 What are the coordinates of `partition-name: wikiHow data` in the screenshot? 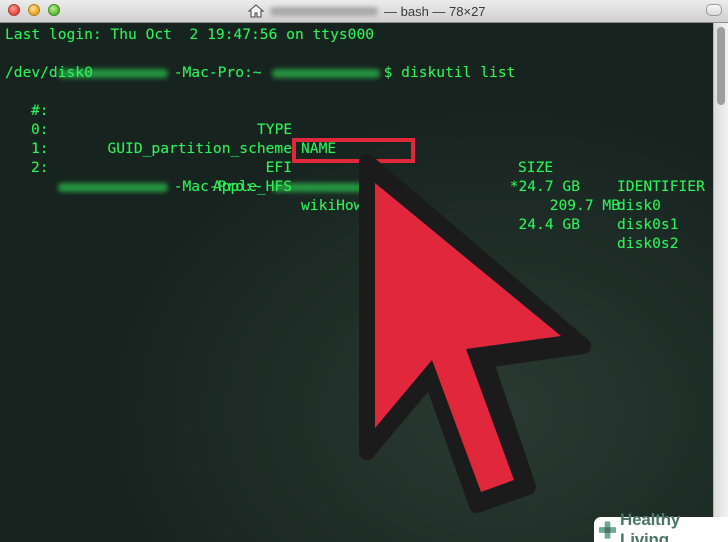 It's located at (354, 205).